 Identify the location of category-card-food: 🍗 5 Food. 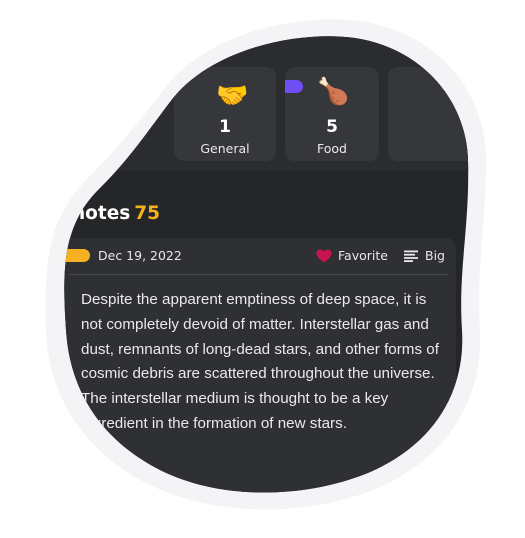
(332, 114).